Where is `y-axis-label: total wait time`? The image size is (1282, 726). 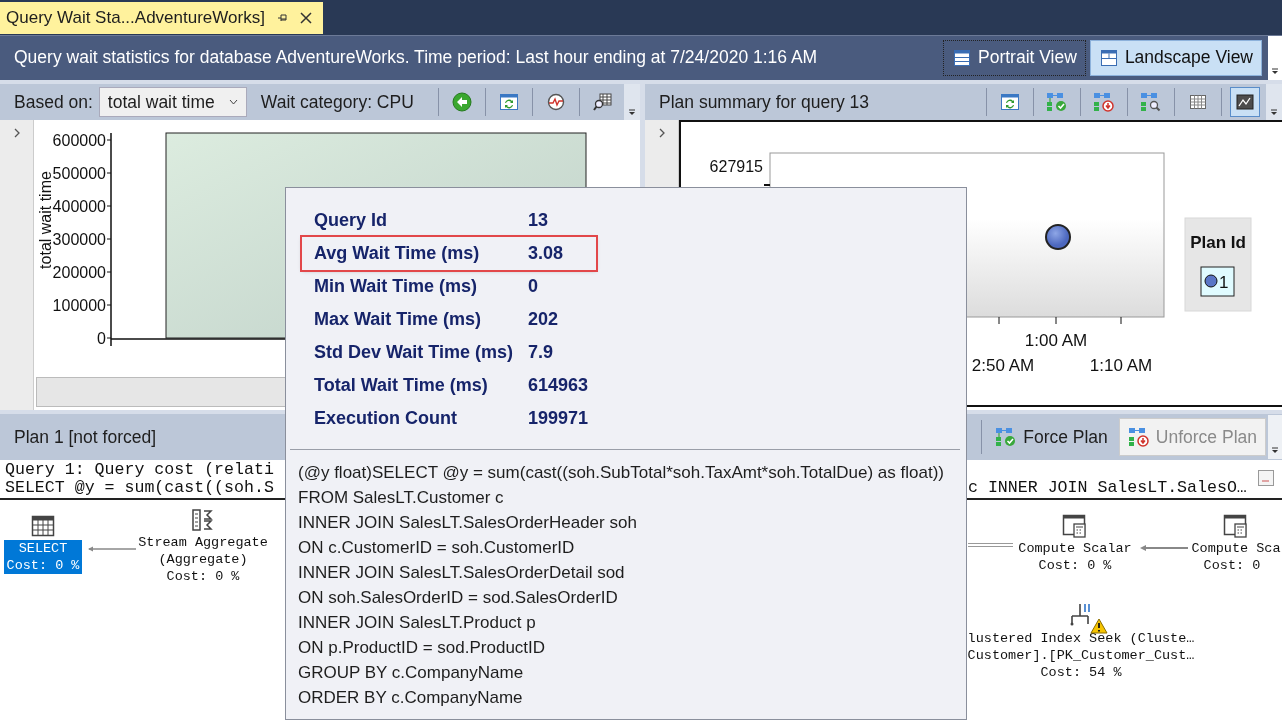 y-axis-label: total wait time is located at coordinates (45, 220).